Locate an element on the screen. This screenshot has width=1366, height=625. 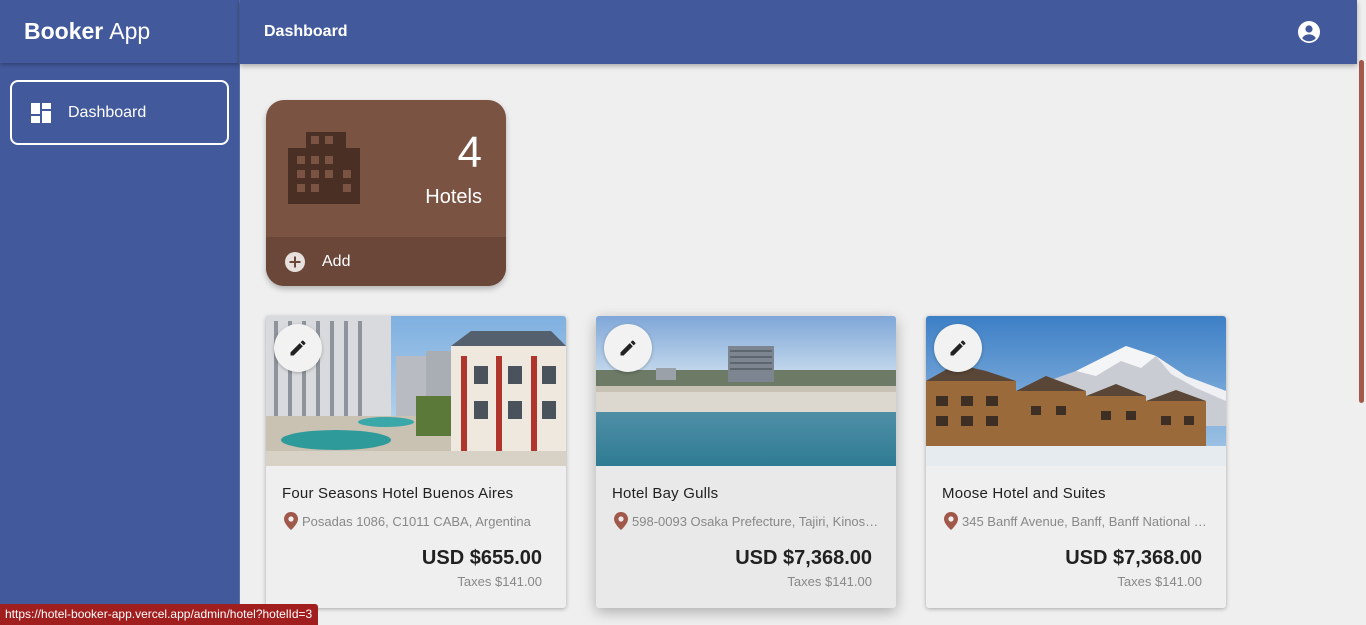
hotels-count: 4 is located at coordinates (469, 152).